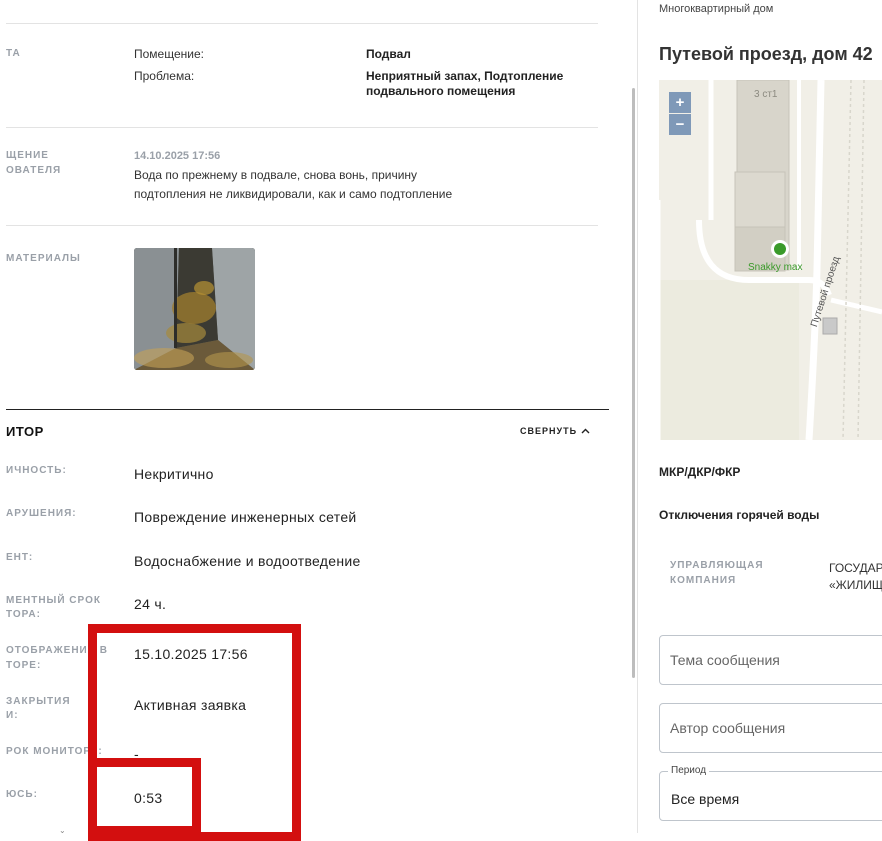 The image size is (882, 841). What do you see at coordinates (680, 124) in the screenshot?
I see `map-zoom-out-button: −` at bounding box center [680, 124].